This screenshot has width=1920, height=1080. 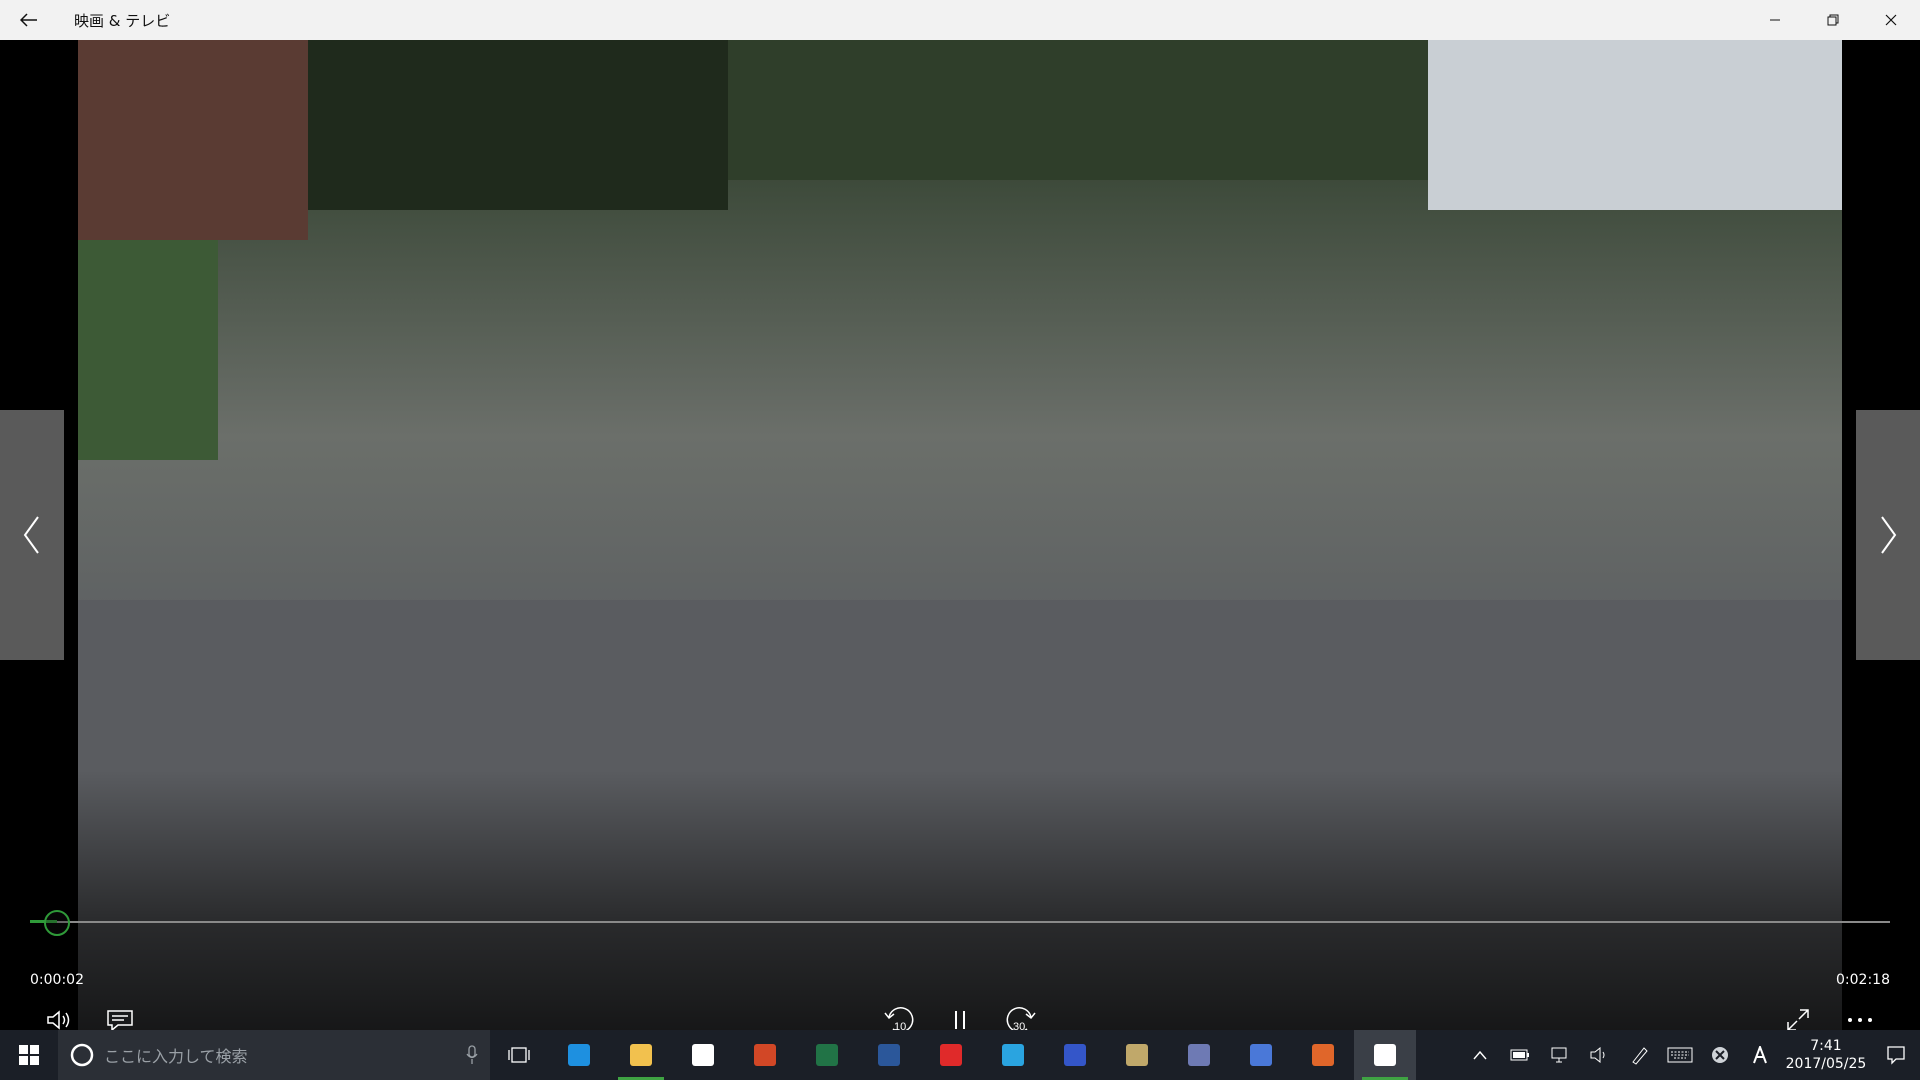 I want to click on task-view-button, so click(x=519, y=1055).